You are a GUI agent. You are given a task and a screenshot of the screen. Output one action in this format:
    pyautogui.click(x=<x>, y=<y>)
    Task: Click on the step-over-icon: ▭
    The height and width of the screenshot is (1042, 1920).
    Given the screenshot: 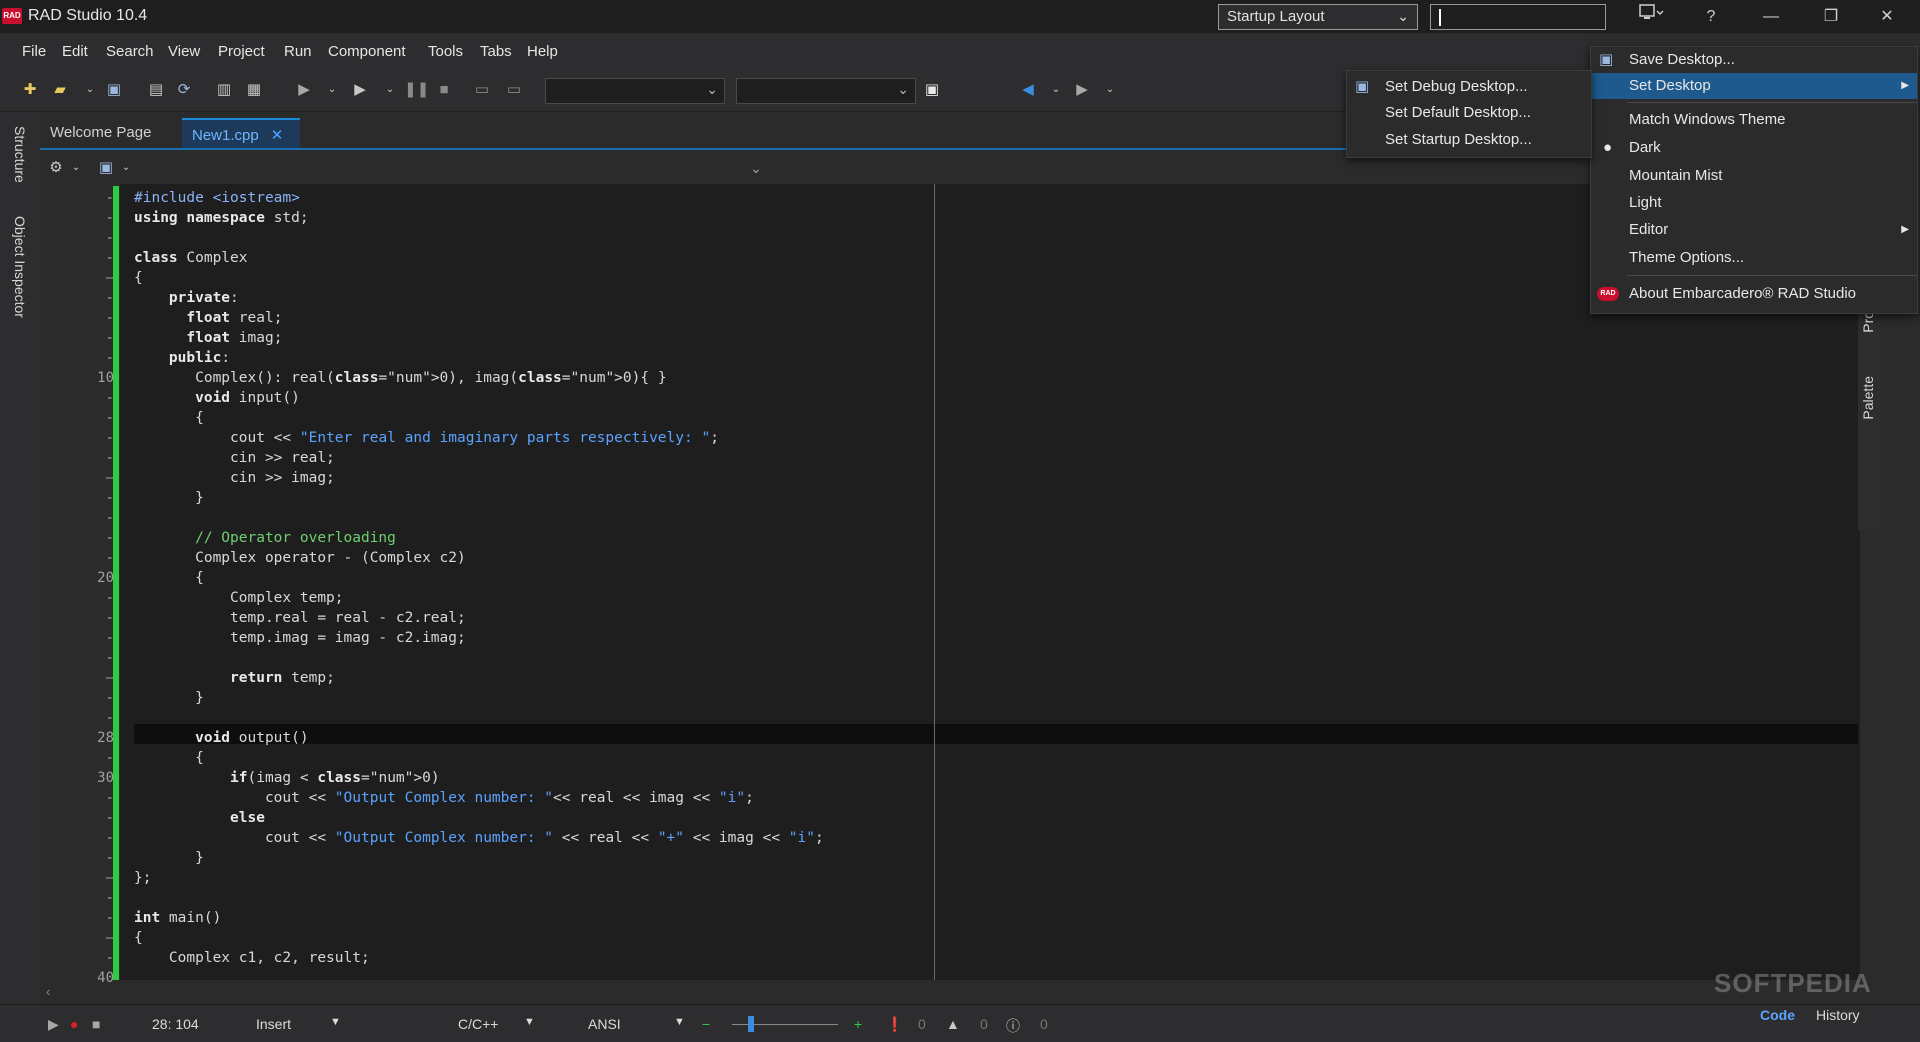 What is the action you would take?
    pyautogui.click(x=482, y=90)
    